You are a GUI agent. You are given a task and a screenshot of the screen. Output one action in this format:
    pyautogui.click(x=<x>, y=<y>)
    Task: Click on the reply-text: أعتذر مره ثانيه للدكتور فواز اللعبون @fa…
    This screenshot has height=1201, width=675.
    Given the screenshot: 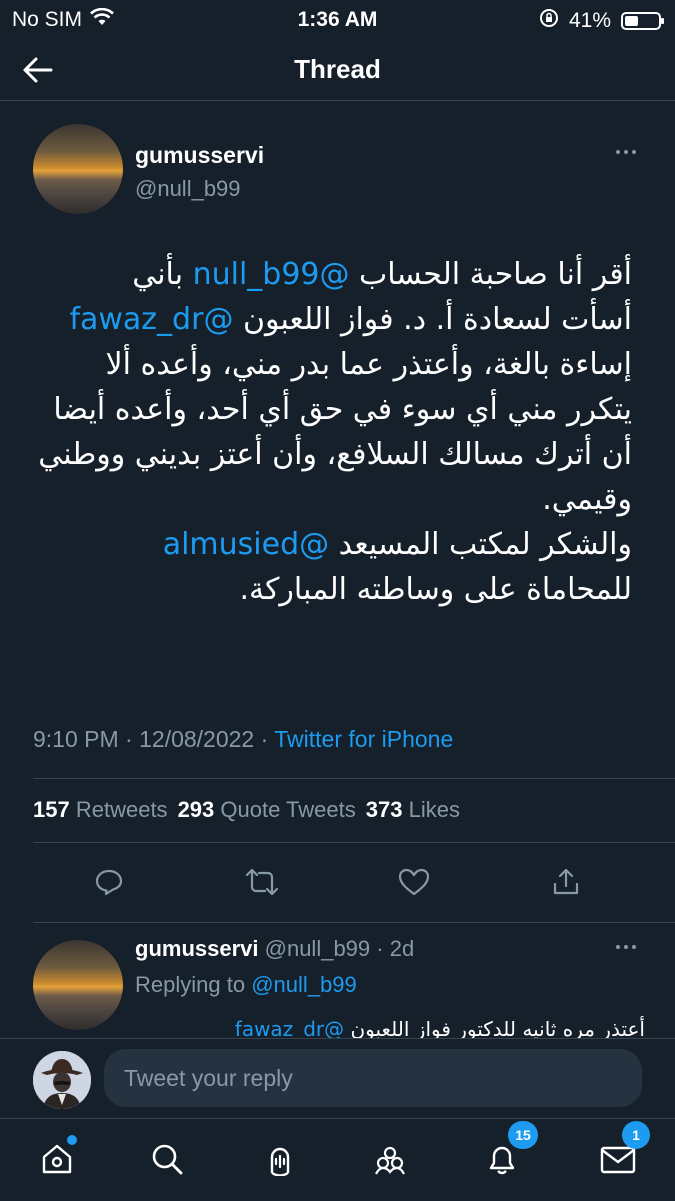 What is the action you would take?
    pyautogui.click(x=390, y=1025)
    